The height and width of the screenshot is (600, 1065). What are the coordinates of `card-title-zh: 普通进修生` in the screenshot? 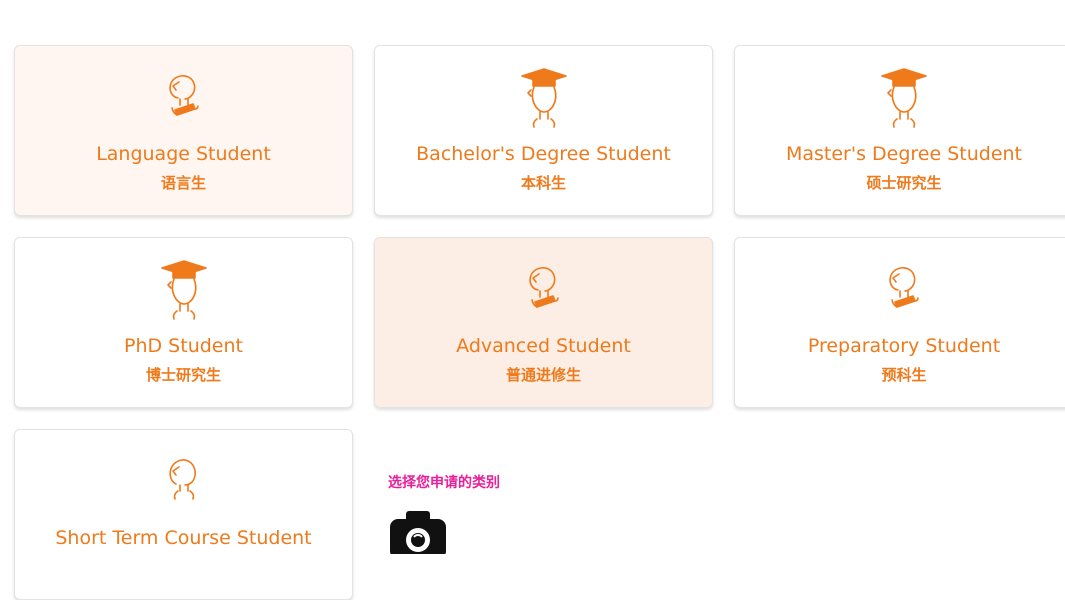 It's located at (543, 375).